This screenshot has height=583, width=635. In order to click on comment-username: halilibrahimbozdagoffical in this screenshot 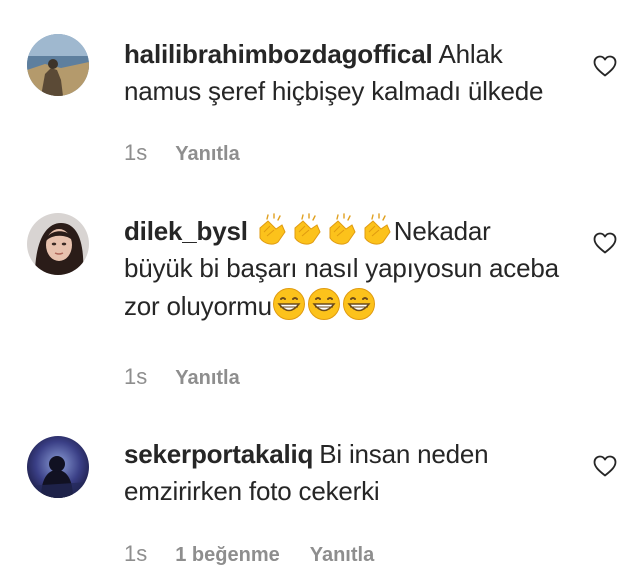, I will do `click(278, 54)`.